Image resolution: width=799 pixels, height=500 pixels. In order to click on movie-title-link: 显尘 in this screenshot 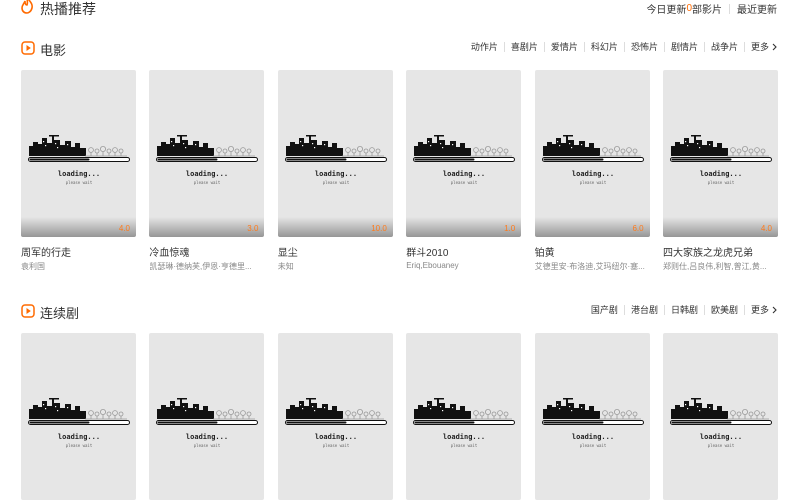, I will do `click(335, 251)`.